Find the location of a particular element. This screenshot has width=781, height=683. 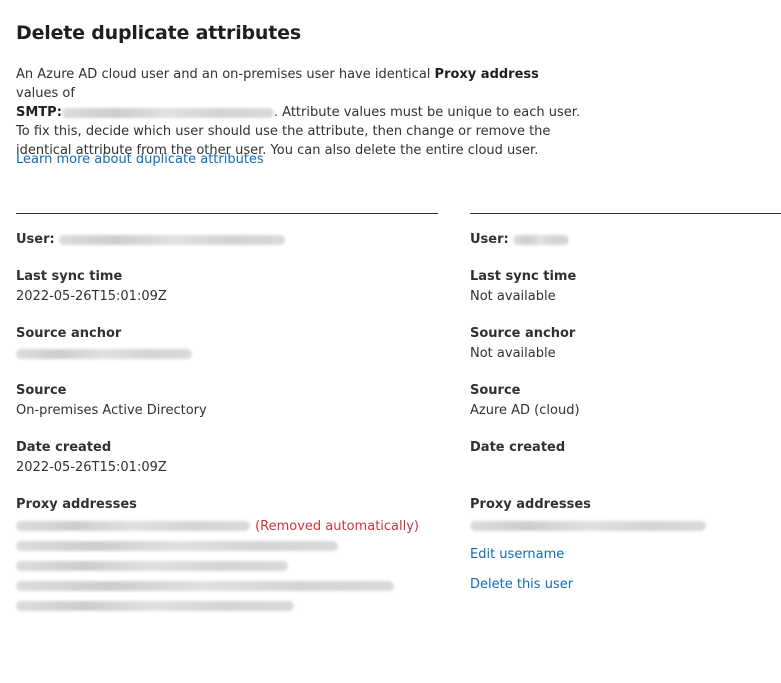

redacted-source-anchor is located at coordinates (104, 353).